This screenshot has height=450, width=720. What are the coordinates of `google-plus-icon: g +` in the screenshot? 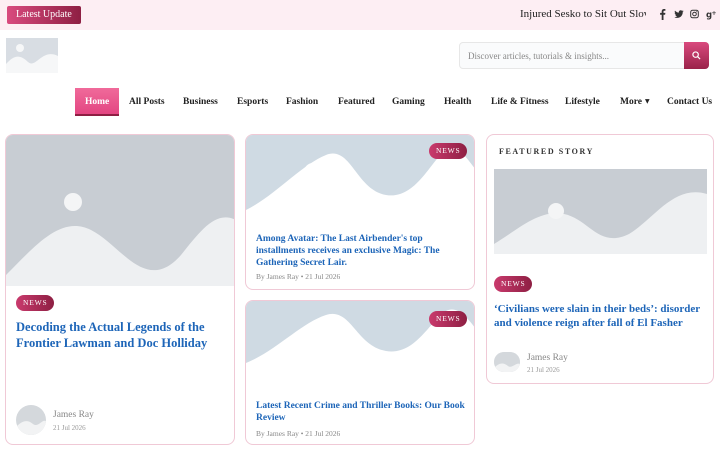 It's located at (711, 14).